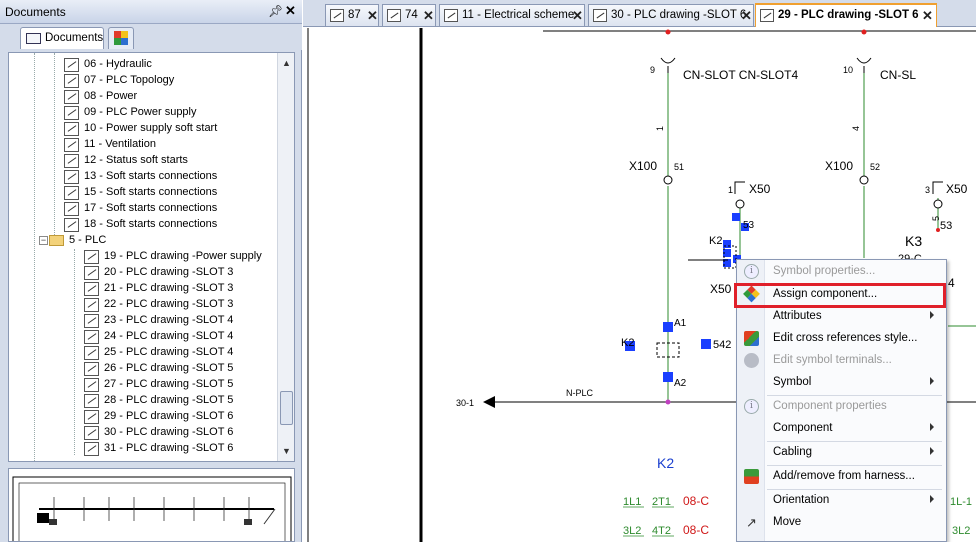 This screenshot has width=976, height=542. I want to click on contact-crossref: 08-C, so click(696, 501).